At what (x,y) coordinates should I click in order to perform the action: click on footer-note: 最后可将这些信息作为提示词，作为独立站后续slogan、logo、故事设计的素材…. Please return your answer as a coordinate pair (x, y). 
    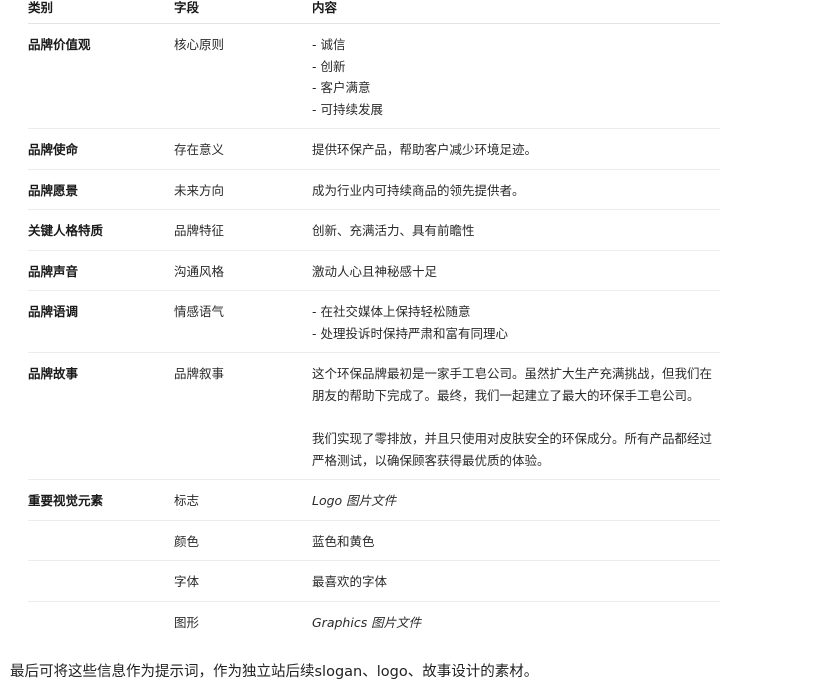
    Looking at the image, I should click on (274, 672).